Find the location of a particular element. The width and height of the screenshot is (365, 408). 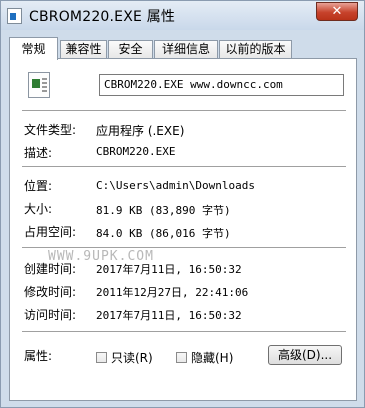

hidden-checkbox is located at coordinates (181, 357).